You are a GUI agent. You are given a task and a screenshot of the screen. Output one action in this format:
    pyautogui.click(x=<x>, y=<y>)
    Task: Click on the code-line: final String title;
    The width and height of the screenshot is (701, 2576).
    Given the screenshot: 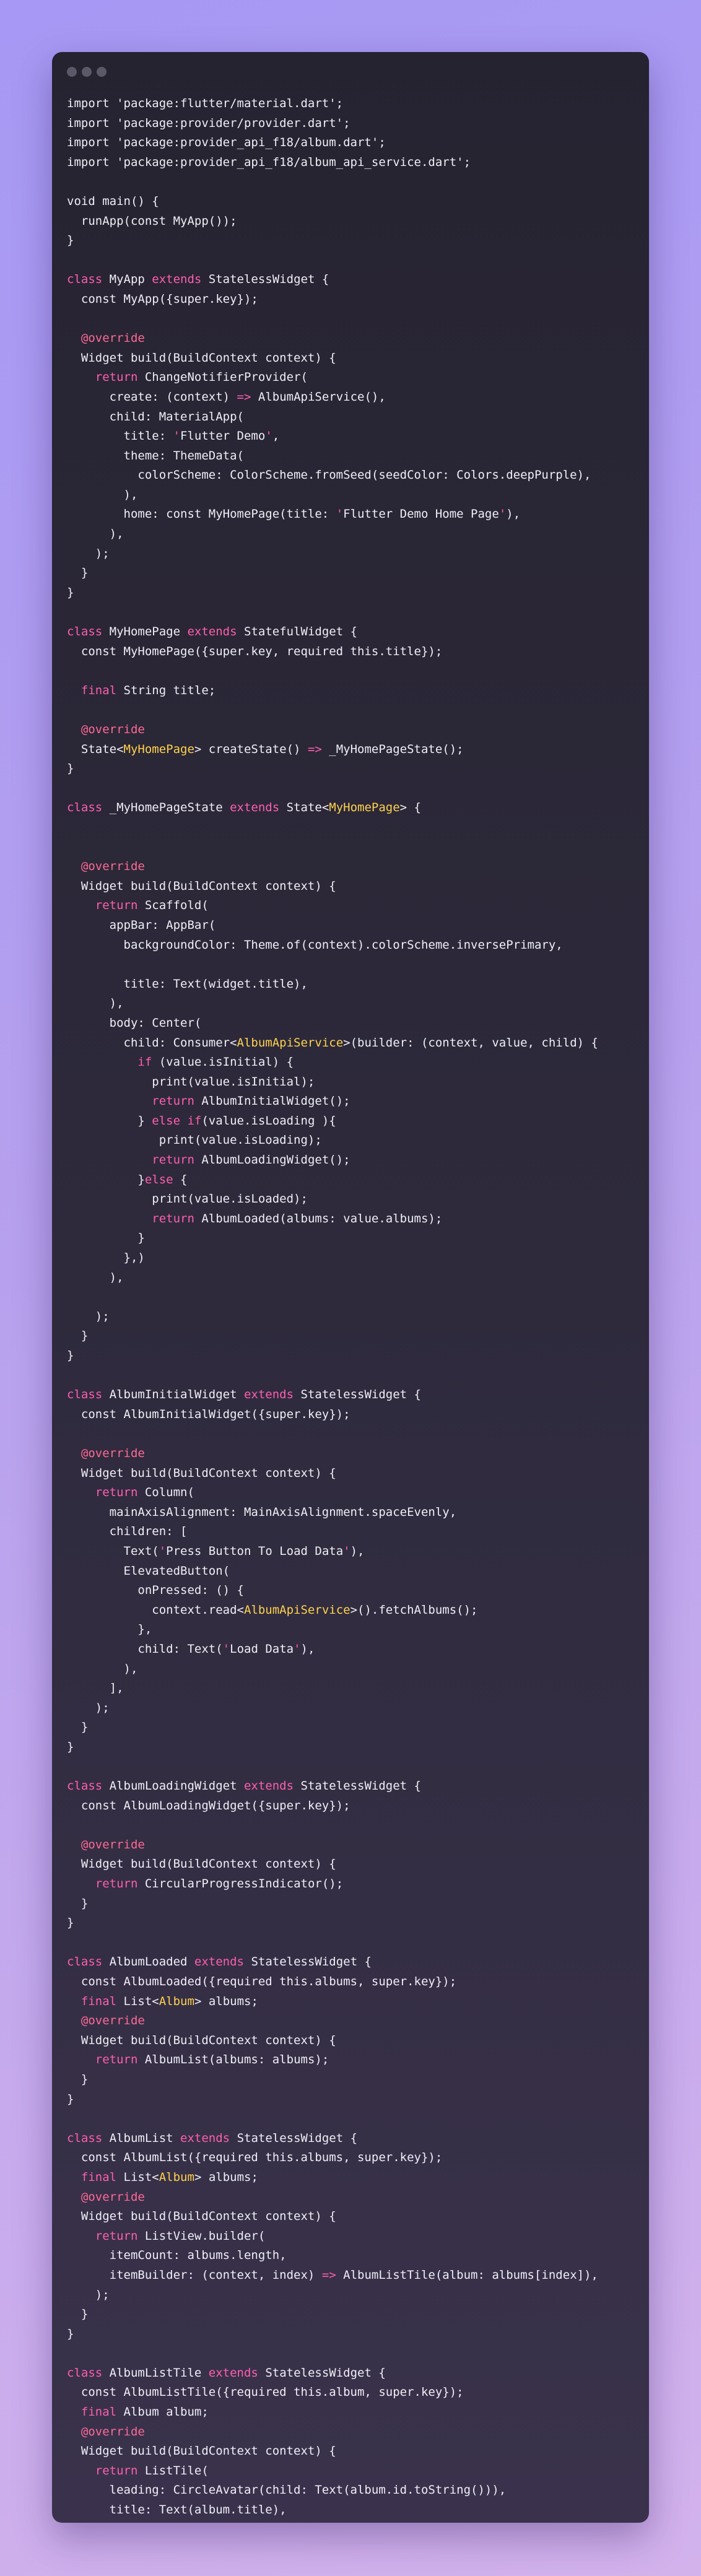 What is the action you would take?
    pyautogui.click(x=355, y=691)
    